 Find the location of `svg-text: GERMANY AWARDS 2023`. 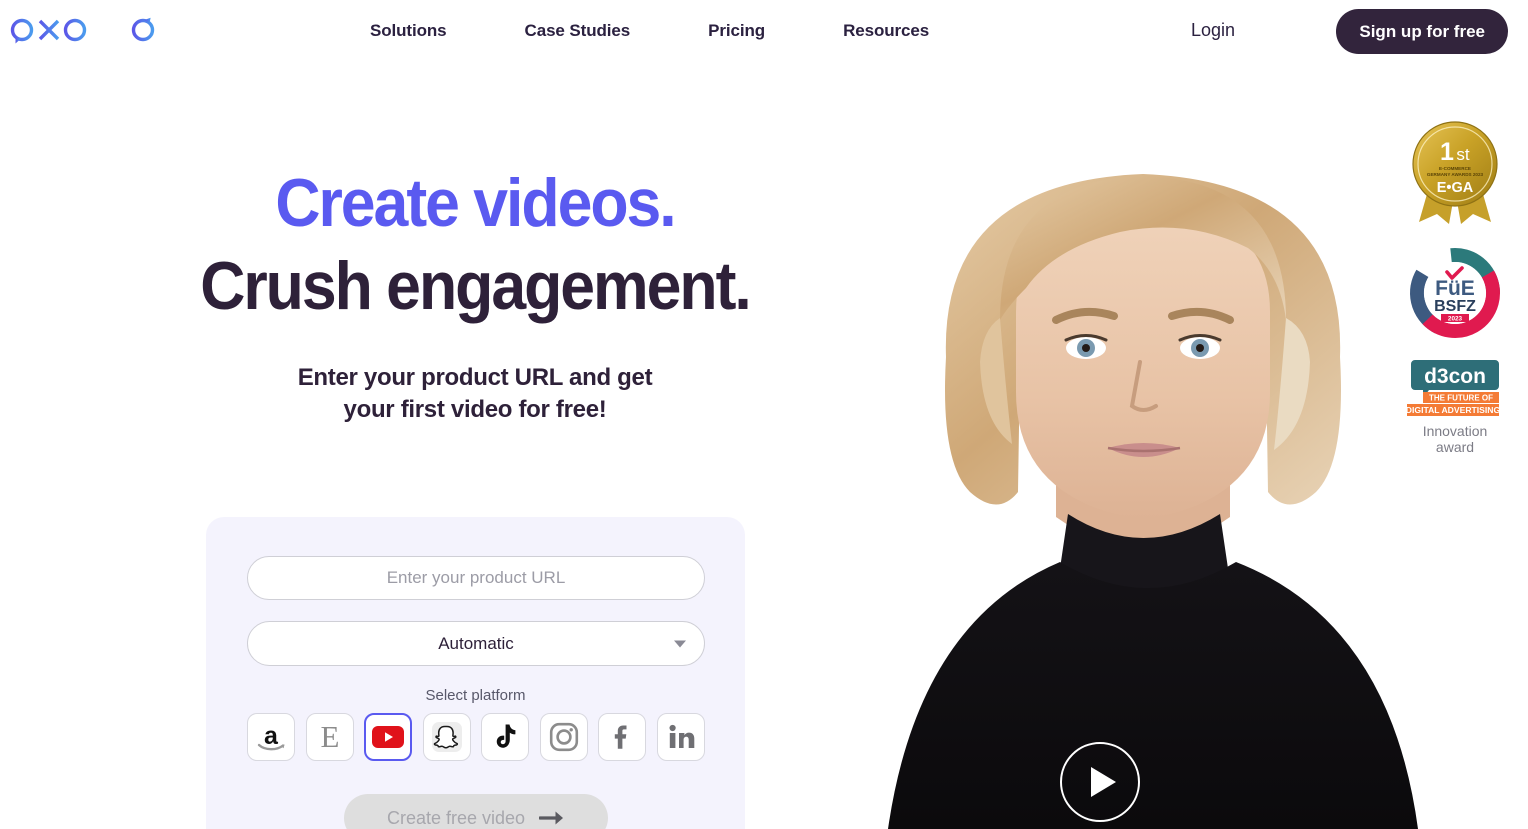

svg-text: GERMANY AWARDS 2023 is located at coordinates (1455, 174).